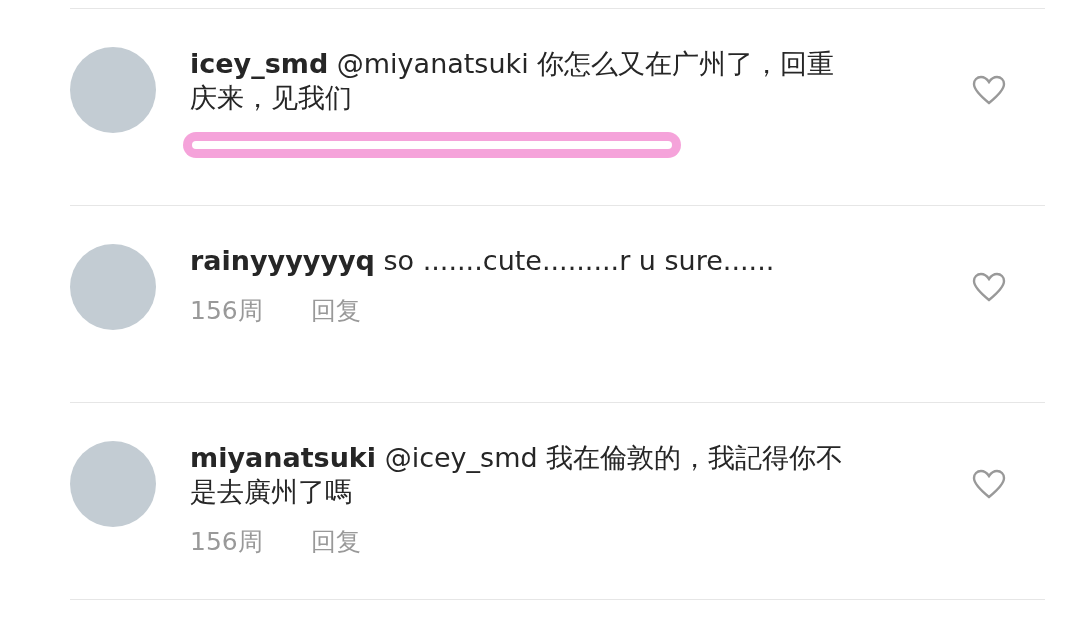 The width and height of the screenshot is (1080, 622). What do you see at coordinates (513, 81) in the screenshot?
I see `comment-text: icey_smd @miyanatsuki 你怎么又在广州了，回重庆来，见我们` at bounding box center [513, 81].